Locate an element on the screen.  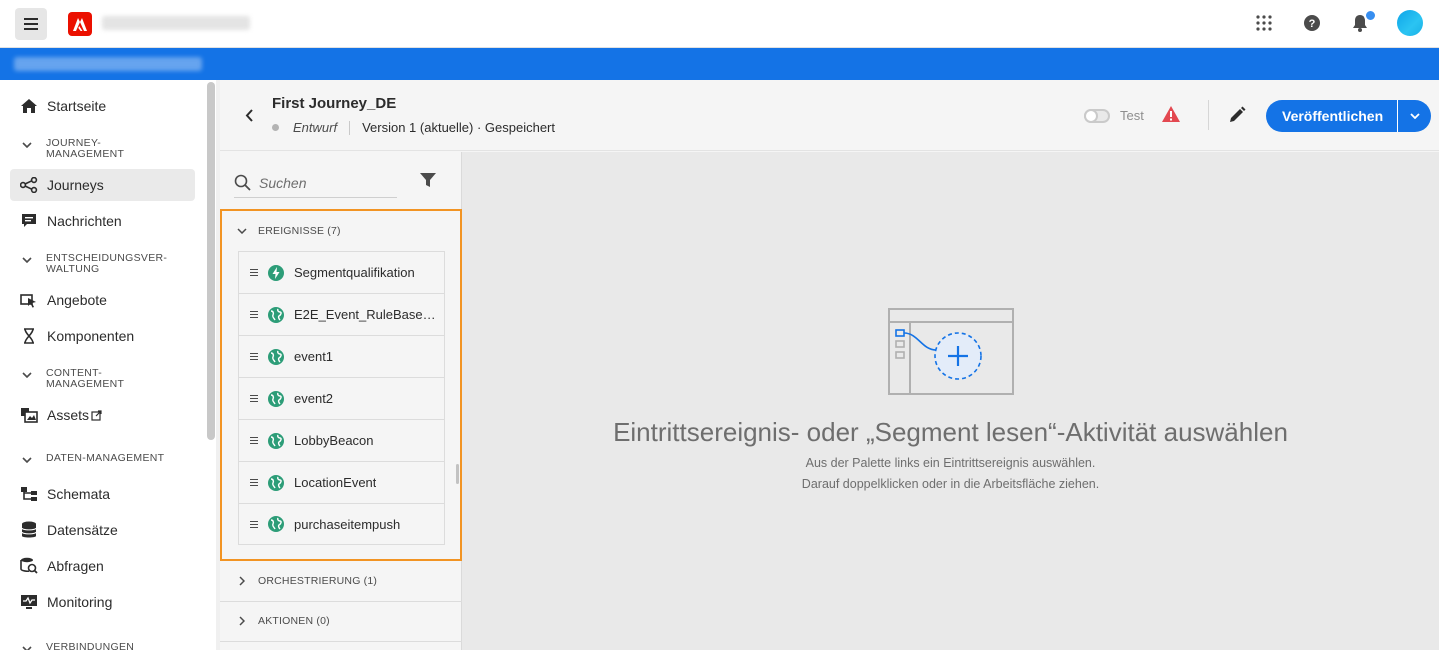
sidebar-item-label: Angebote is located at coordinates (77, 300).